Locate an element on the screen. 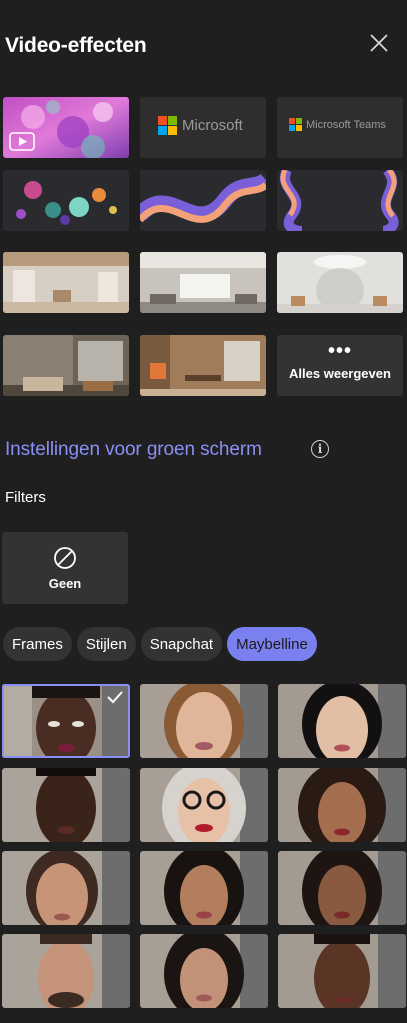 This screenshot has height=1023, width=407. checkmark-icon is located at coordinates (115, 697).